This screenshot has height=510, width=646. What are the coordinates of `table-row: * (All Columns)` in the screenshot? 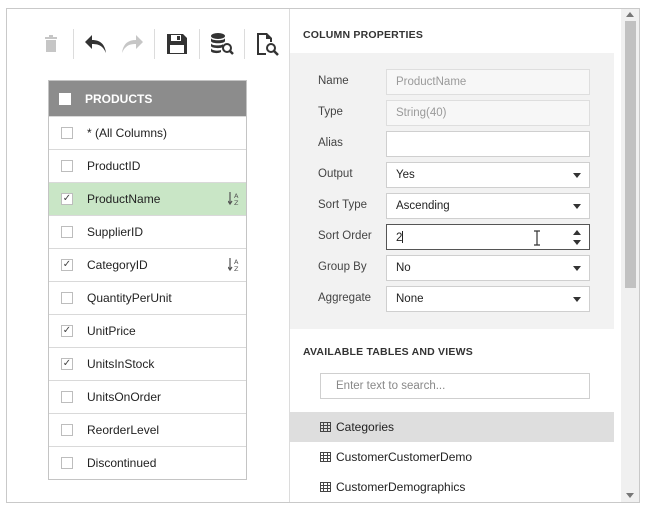 It's located at (147, 132).